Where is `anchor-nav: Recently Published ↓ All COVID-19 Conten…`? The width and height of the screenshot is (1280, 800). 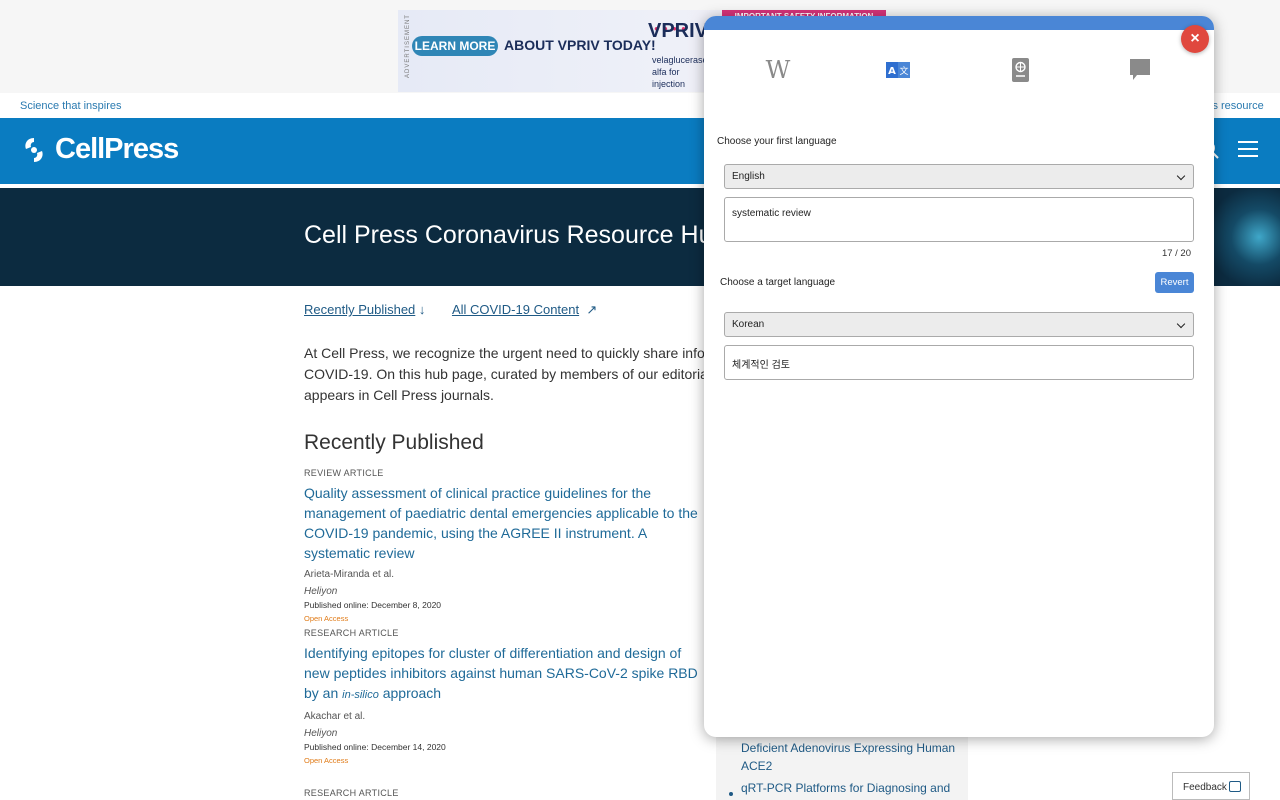 anchor-nav: Recently Published ↓ All COVID-19 Conten… is located at coordinates (450, 310).